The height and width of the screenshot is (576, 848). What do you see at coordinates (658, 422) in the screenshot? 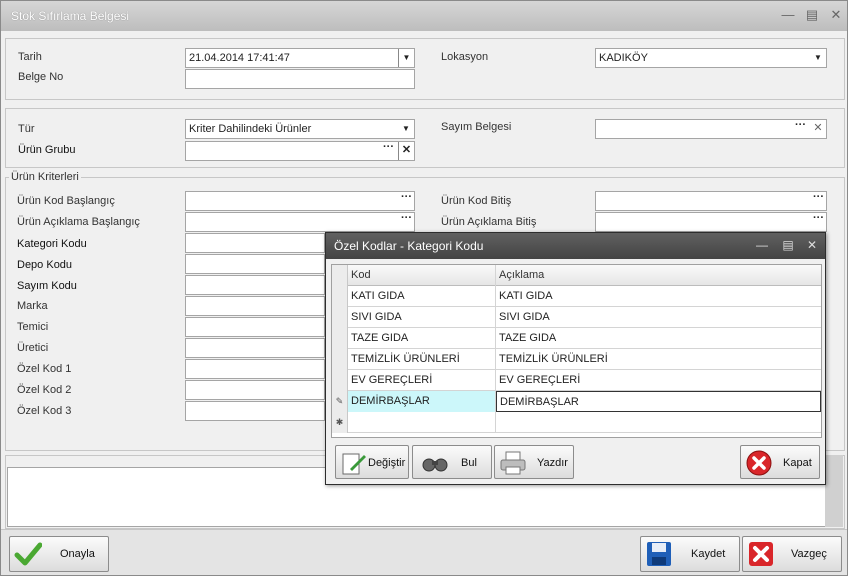
I see `new-cell-aciklama` at bounding box center [658, 422].